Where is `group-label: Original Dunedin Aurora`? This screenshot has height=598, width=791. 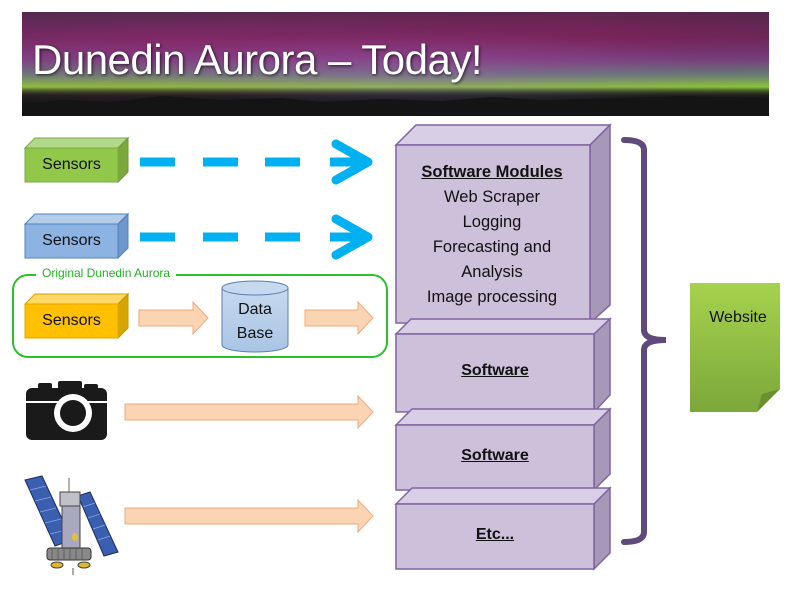 group-label: Original Dunedin Aurora is located at coordinates (106, 273).